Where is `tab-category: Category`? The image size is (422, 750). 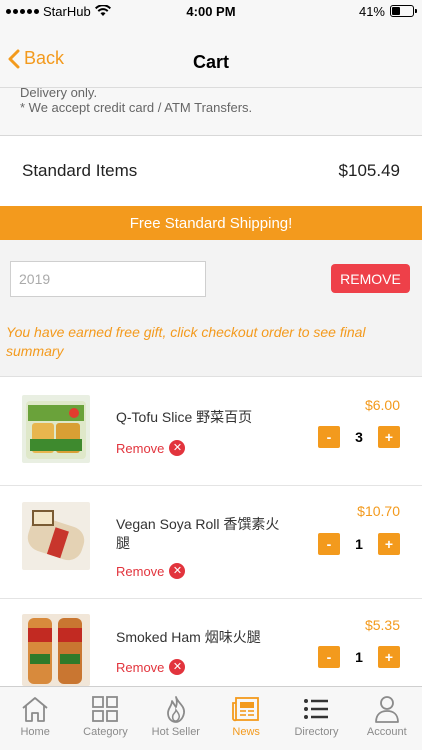 tab-category: Category is located at coordinates (105, 718).